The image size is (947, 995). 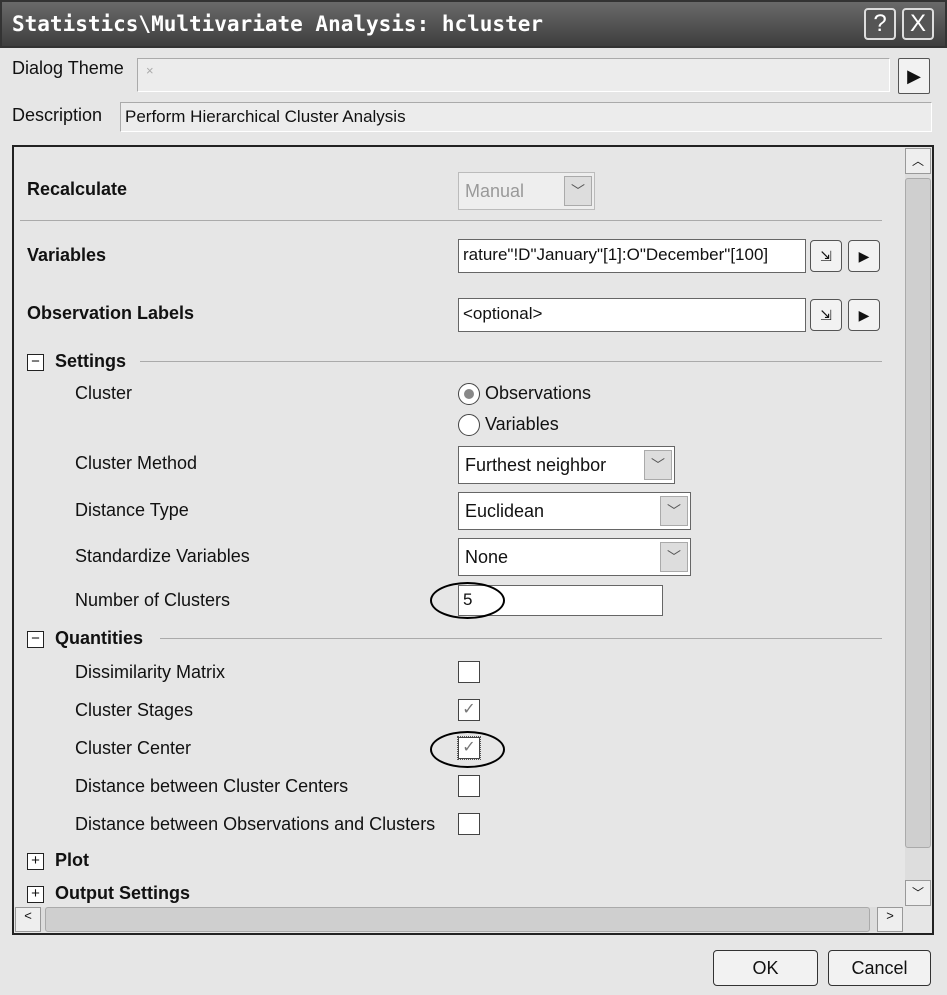 What do you see at coordinates (122, 893) in the screenshot?
I see `output-settings-heading: Output Settings` at bounding box center [122, 893].